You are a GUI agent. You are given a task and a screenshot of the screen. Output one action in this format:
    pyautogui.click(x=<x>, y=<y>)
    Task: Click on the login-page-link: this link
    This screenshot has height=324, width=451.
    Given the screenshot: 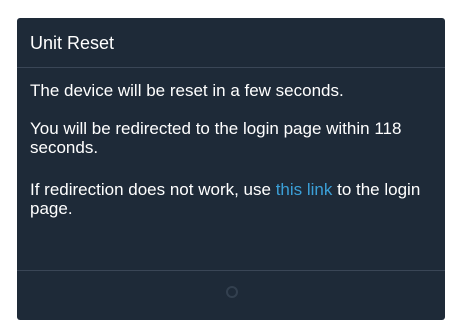 What is the action you would take?
    pyautogui.click(x=304, y=189)
    